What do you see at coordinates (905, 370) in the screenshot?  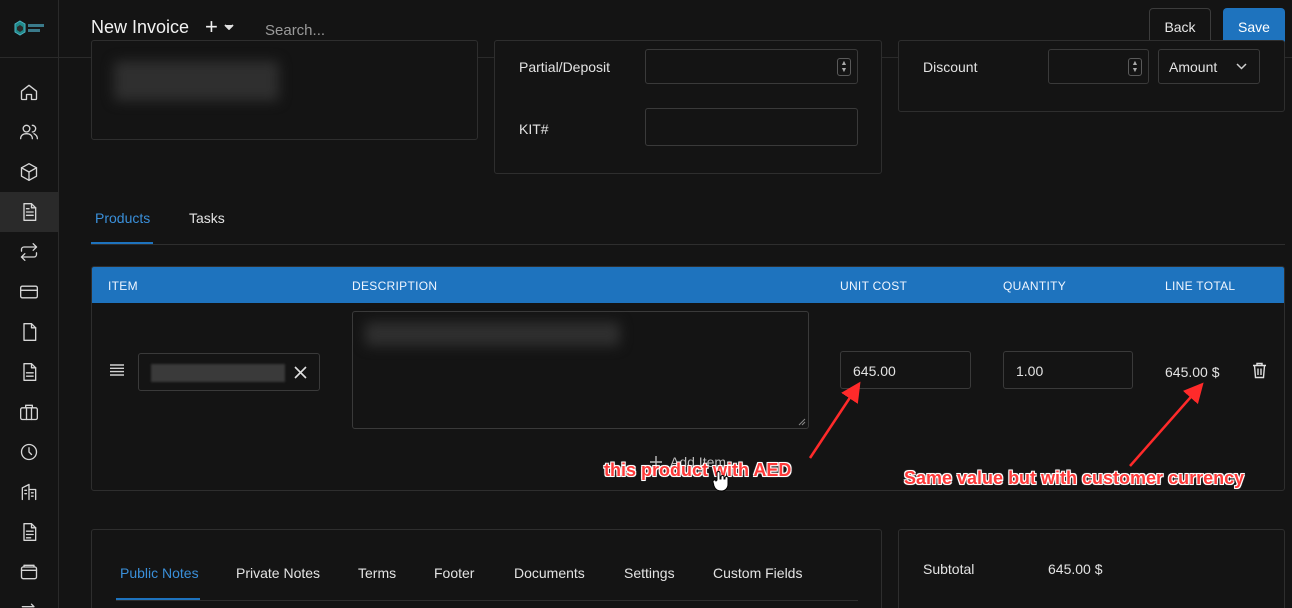 I see `unit-cost-input: 645.00` at bounding box center [905, 370].